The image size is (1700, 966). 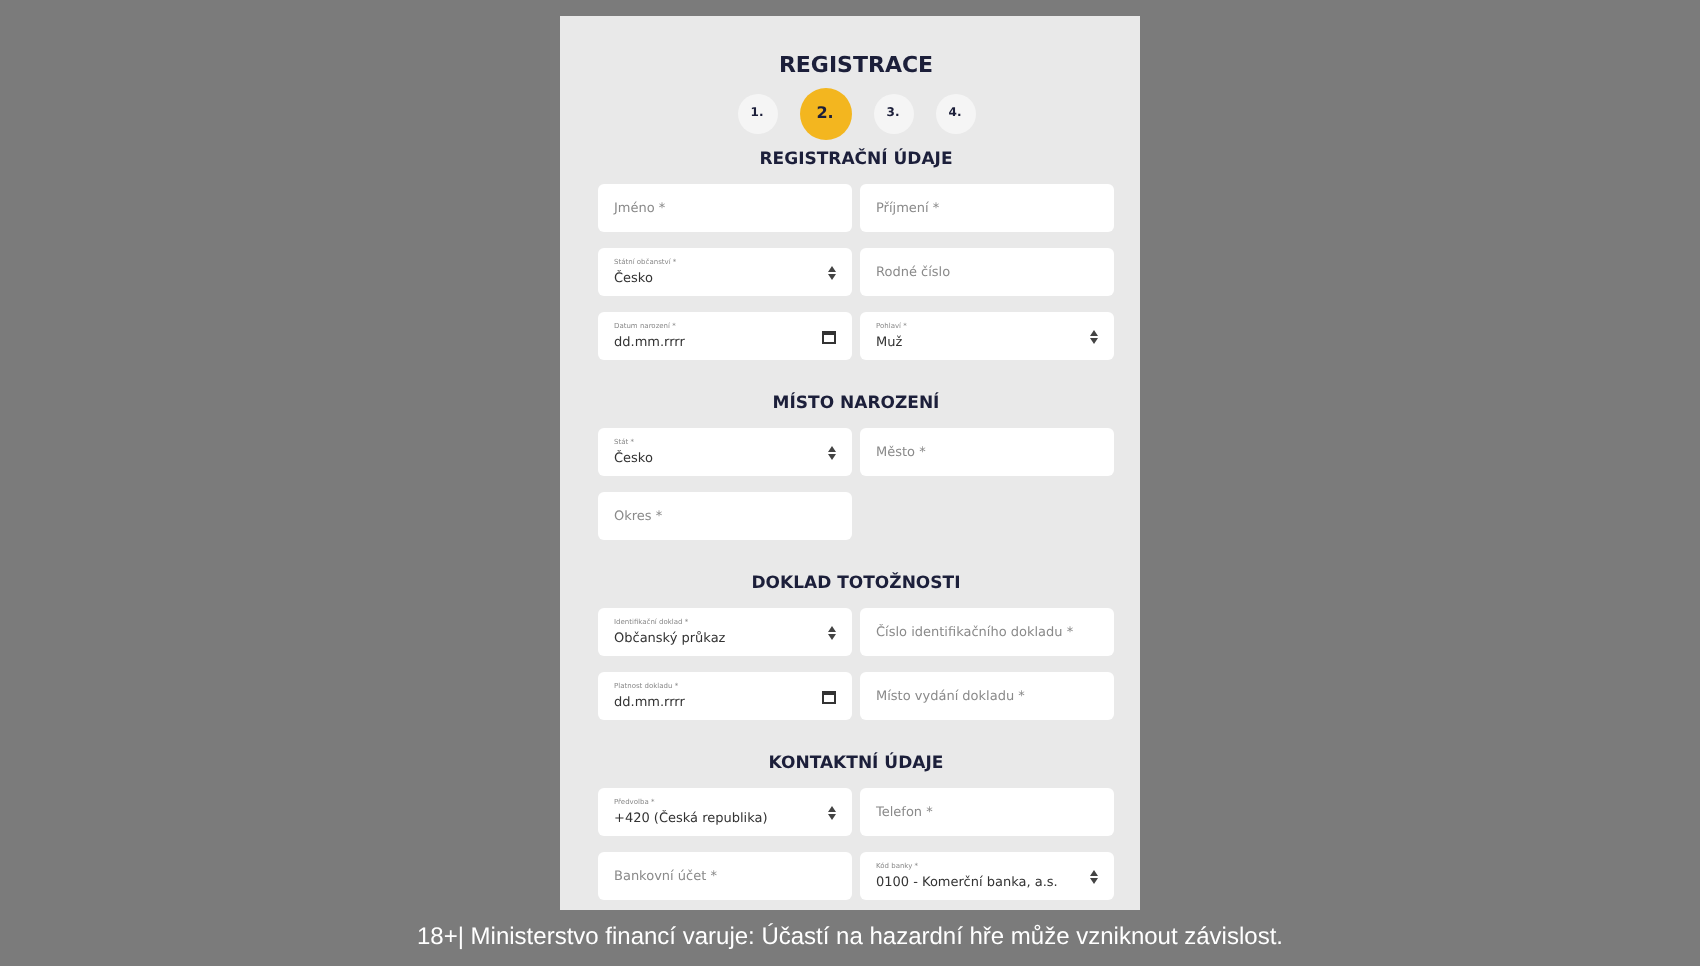 I want to click on section-heading: MÍSTO NAROZENÍ, so click(x=856, y=404).